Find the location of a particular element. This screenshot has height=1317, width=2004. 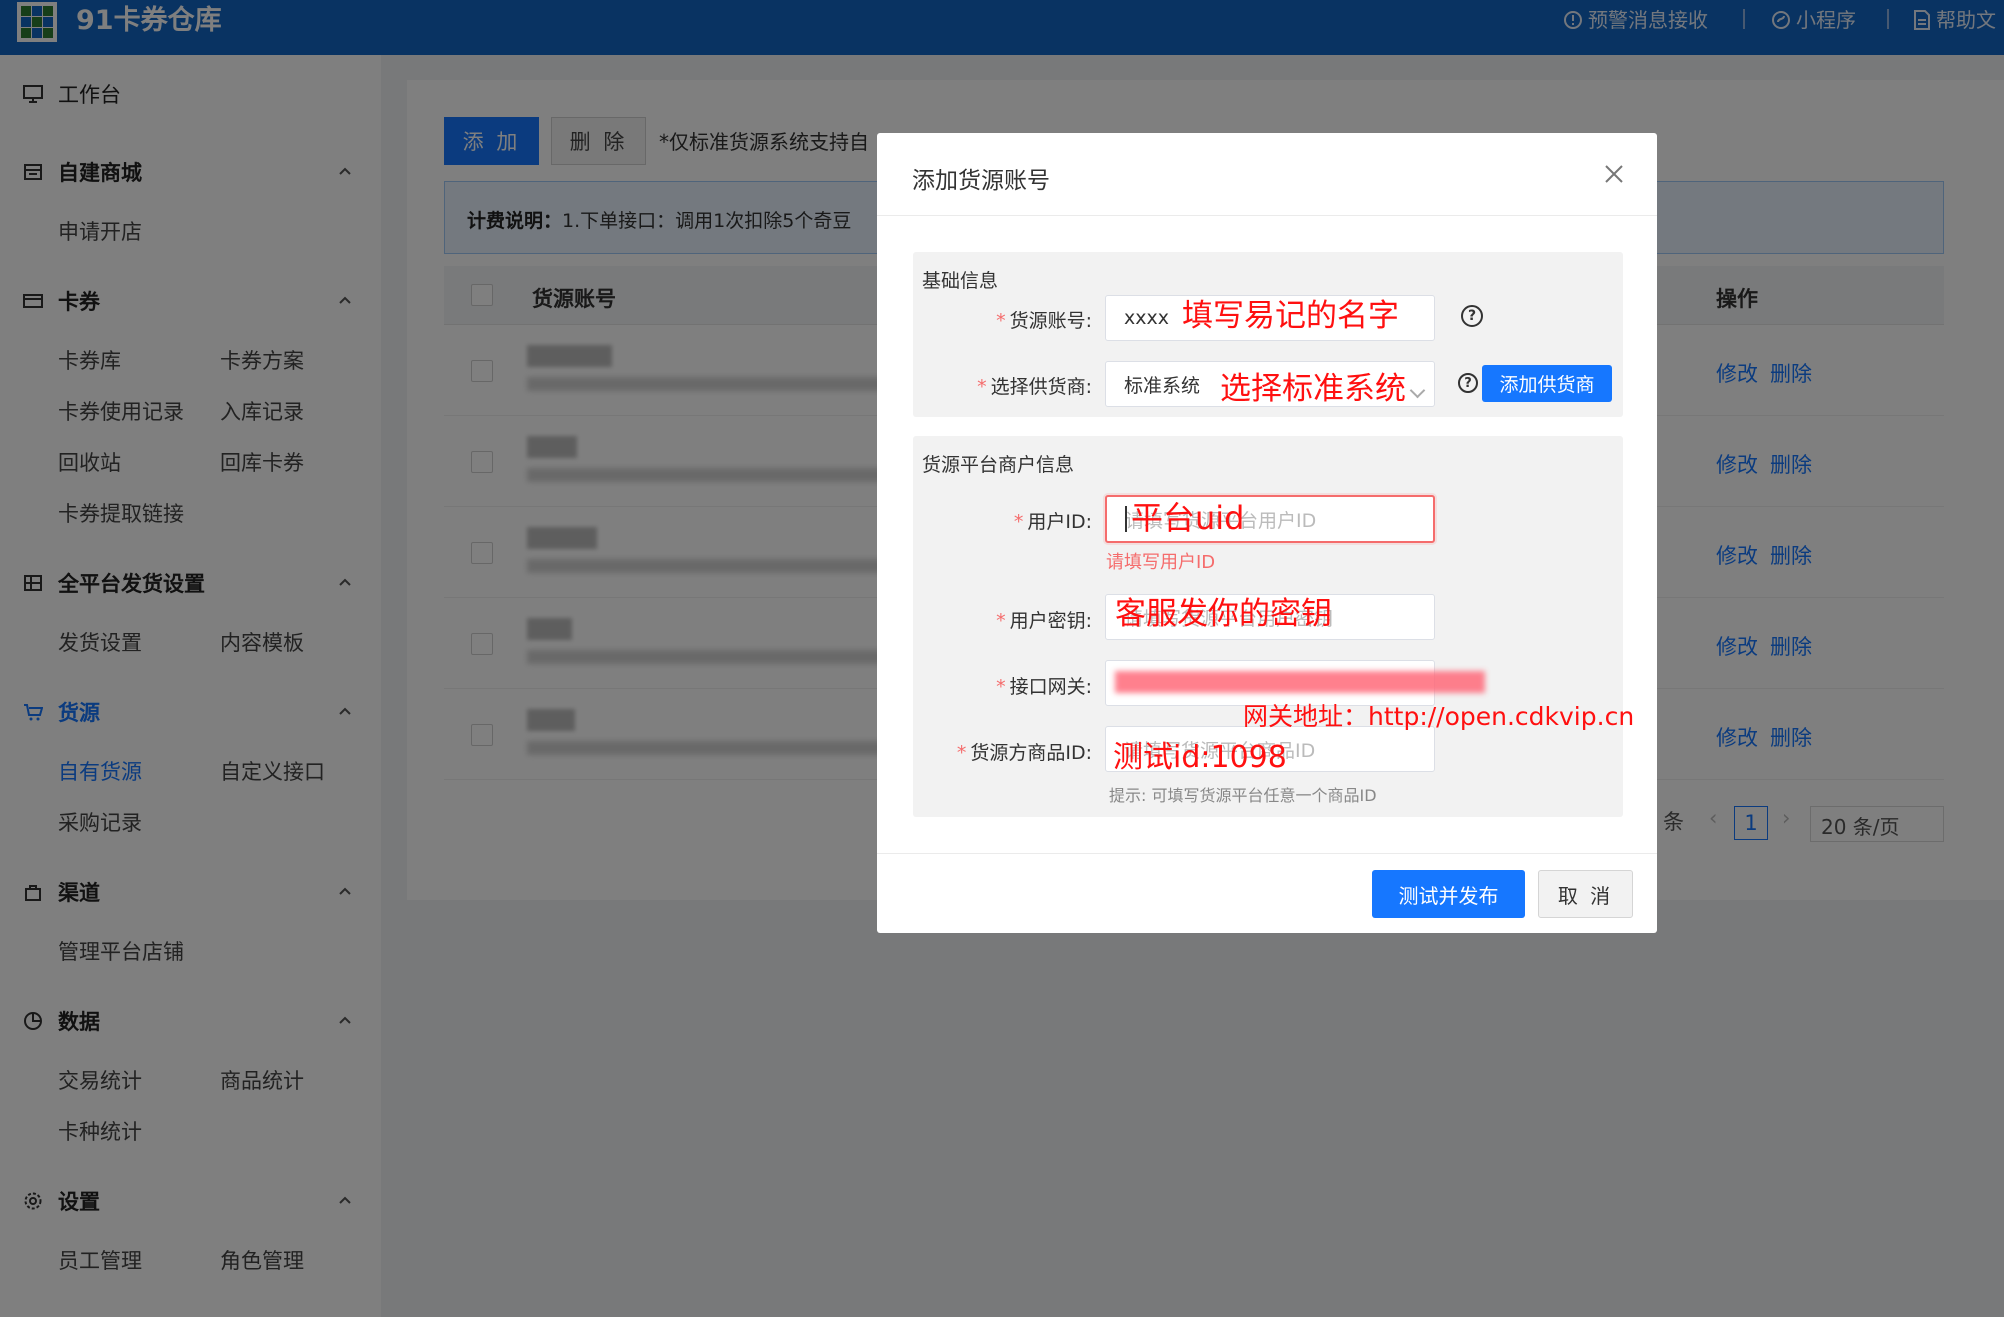

group-title: 货源平台商户信息 is located at coordinates (998, 465).